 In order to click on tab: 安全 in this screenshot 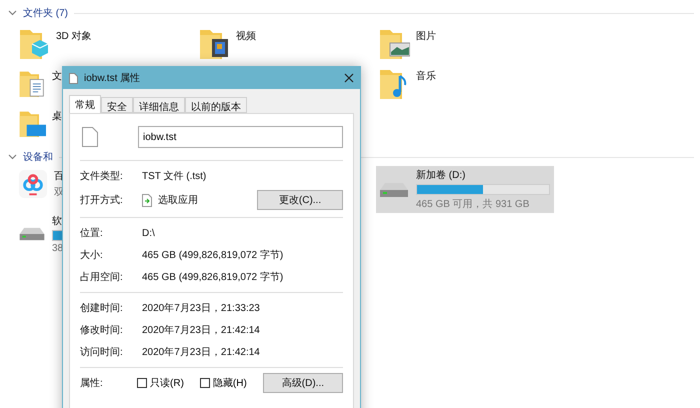, I will do `click(117, 105)`.